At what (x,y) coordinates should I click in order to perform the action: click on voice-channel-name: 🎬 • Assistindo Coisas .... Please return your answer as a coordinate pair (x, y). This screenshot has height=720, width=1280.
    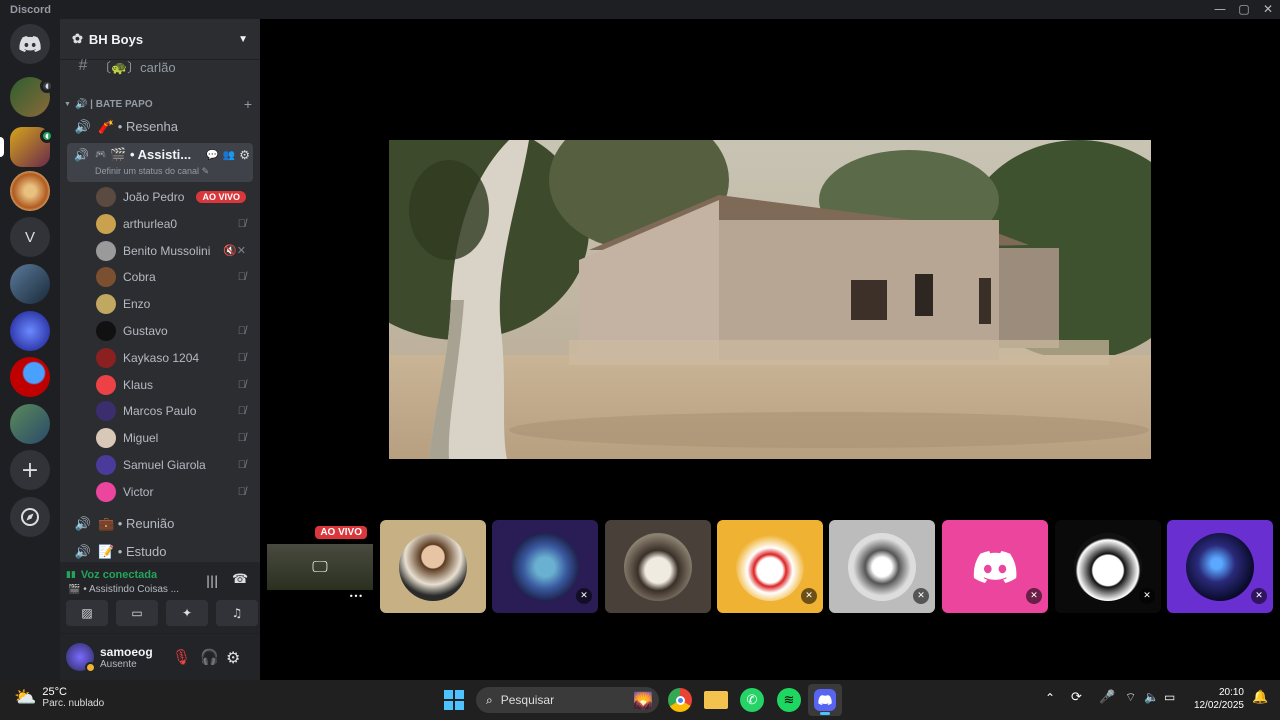
    Looking at the image, I should click on (133, 589).